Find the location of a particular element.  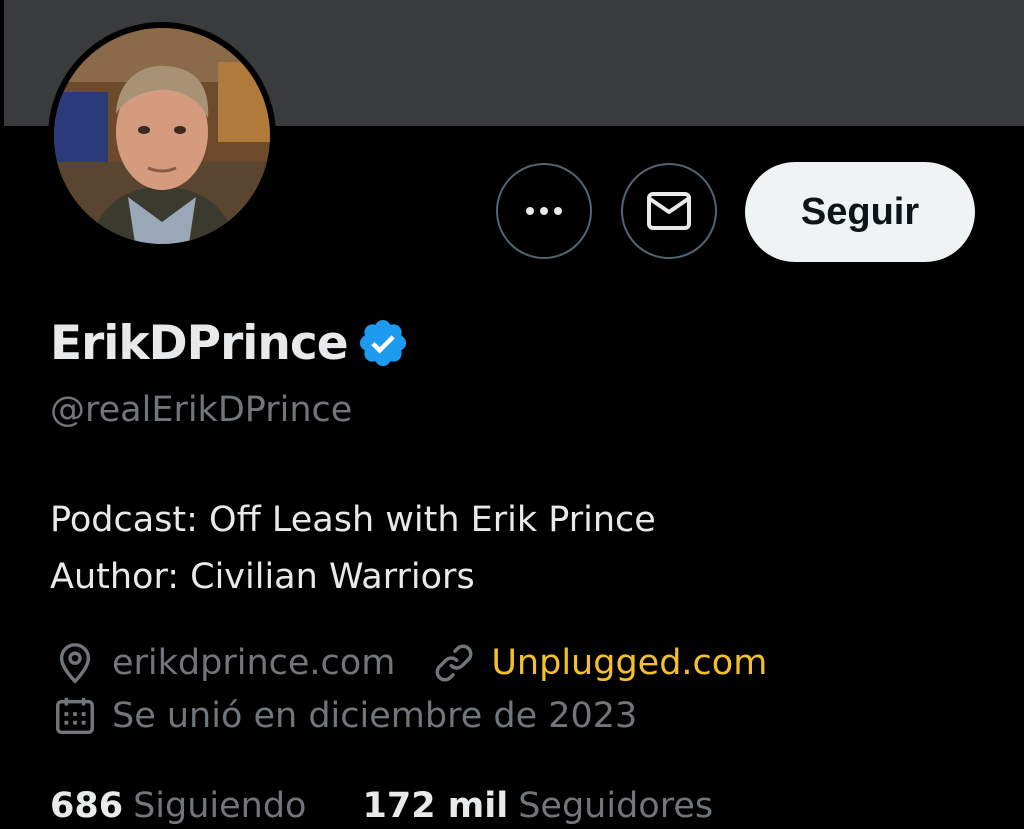

profile-meta-links: erikdprince.com Unplugged.com is located at coordinates (409, 663).